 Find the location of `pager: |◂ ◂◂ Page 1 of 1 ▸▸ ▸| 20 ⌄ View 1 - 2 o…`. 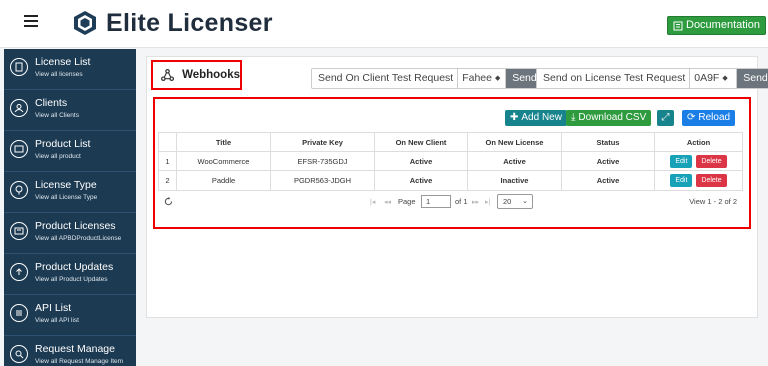

pager: |◂ ◂◂ Page 1 of 1 ▸▸ ▸| 20 ⌄ View 1 - 2 o… is located at coordinates (450, 202).